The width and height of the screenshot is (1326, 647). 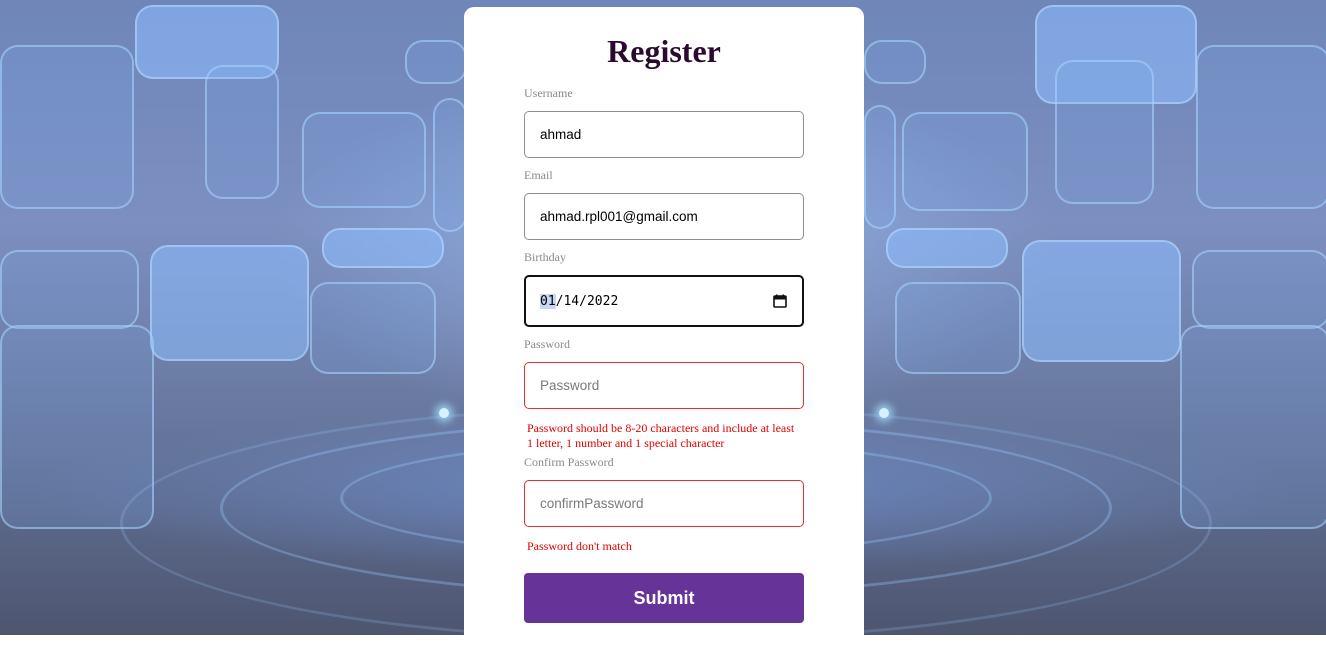 I want to click on birthday-year: 2022, so click(x=602, y=301).